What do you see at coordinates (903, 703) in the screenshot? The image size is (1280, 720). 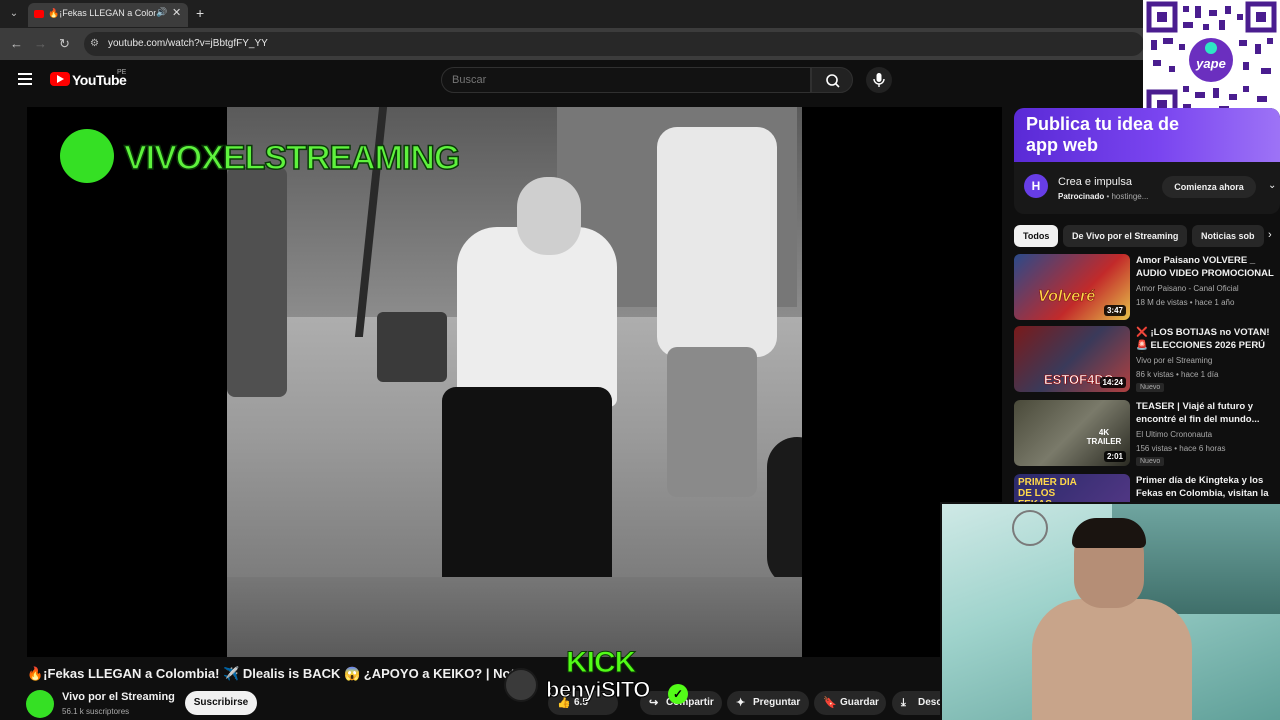 I see `download-icon: ⤓` at bounding box center [903, 703].